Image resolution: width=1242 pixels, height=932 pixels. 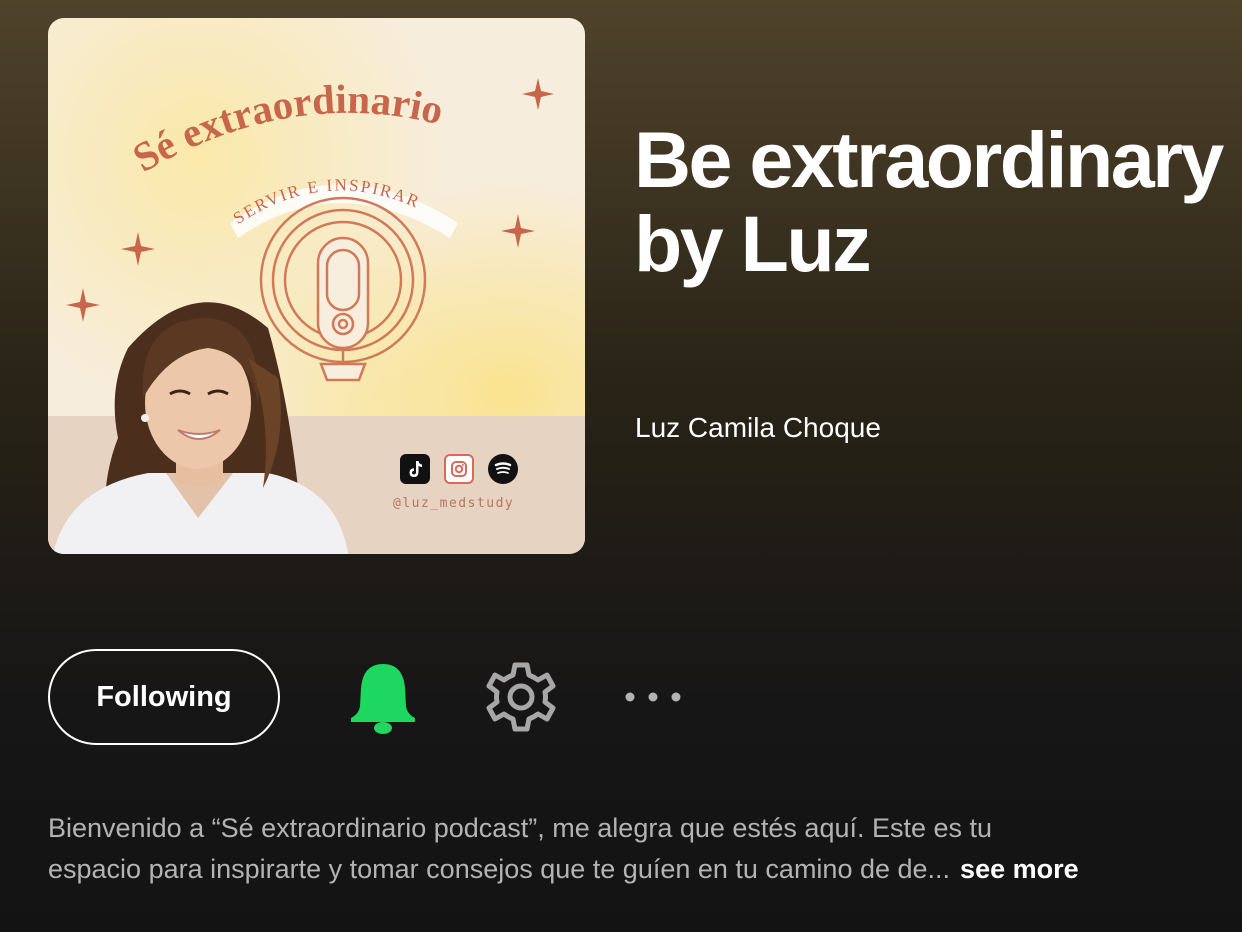 I want to click on following-button: Following, so click(x=164, y=697).